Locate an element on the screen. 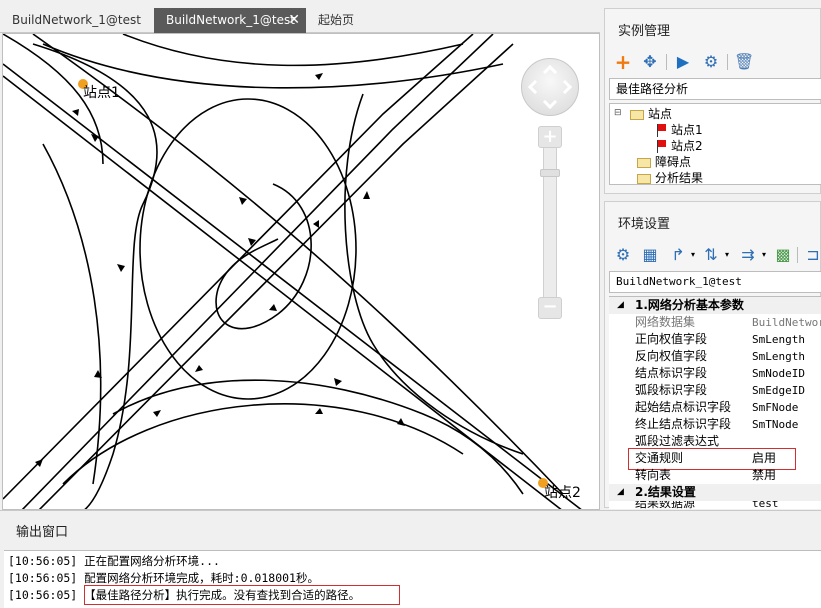 The height and width of the screenshot is (608, 821). category-label: 2.结果设置 is located at coordinates (665, 492).